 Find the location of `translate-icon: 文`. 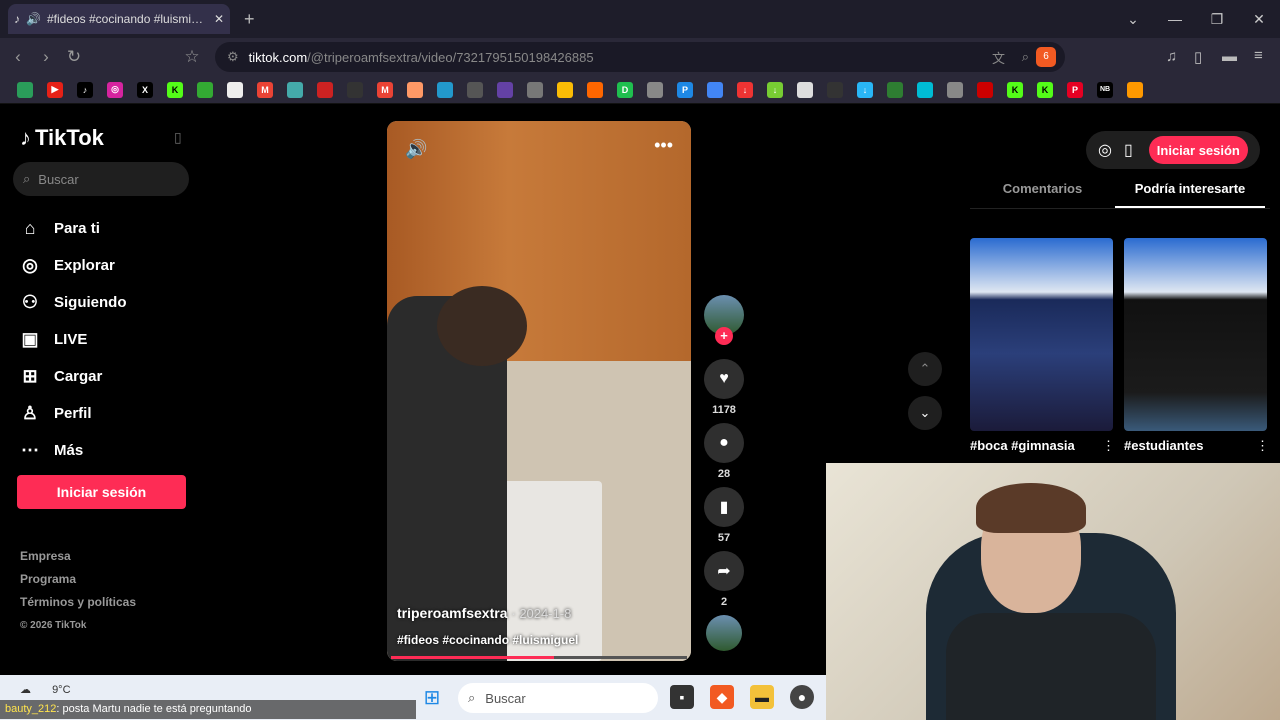

translate-icon: 文 is located at coordinates (998, 57).